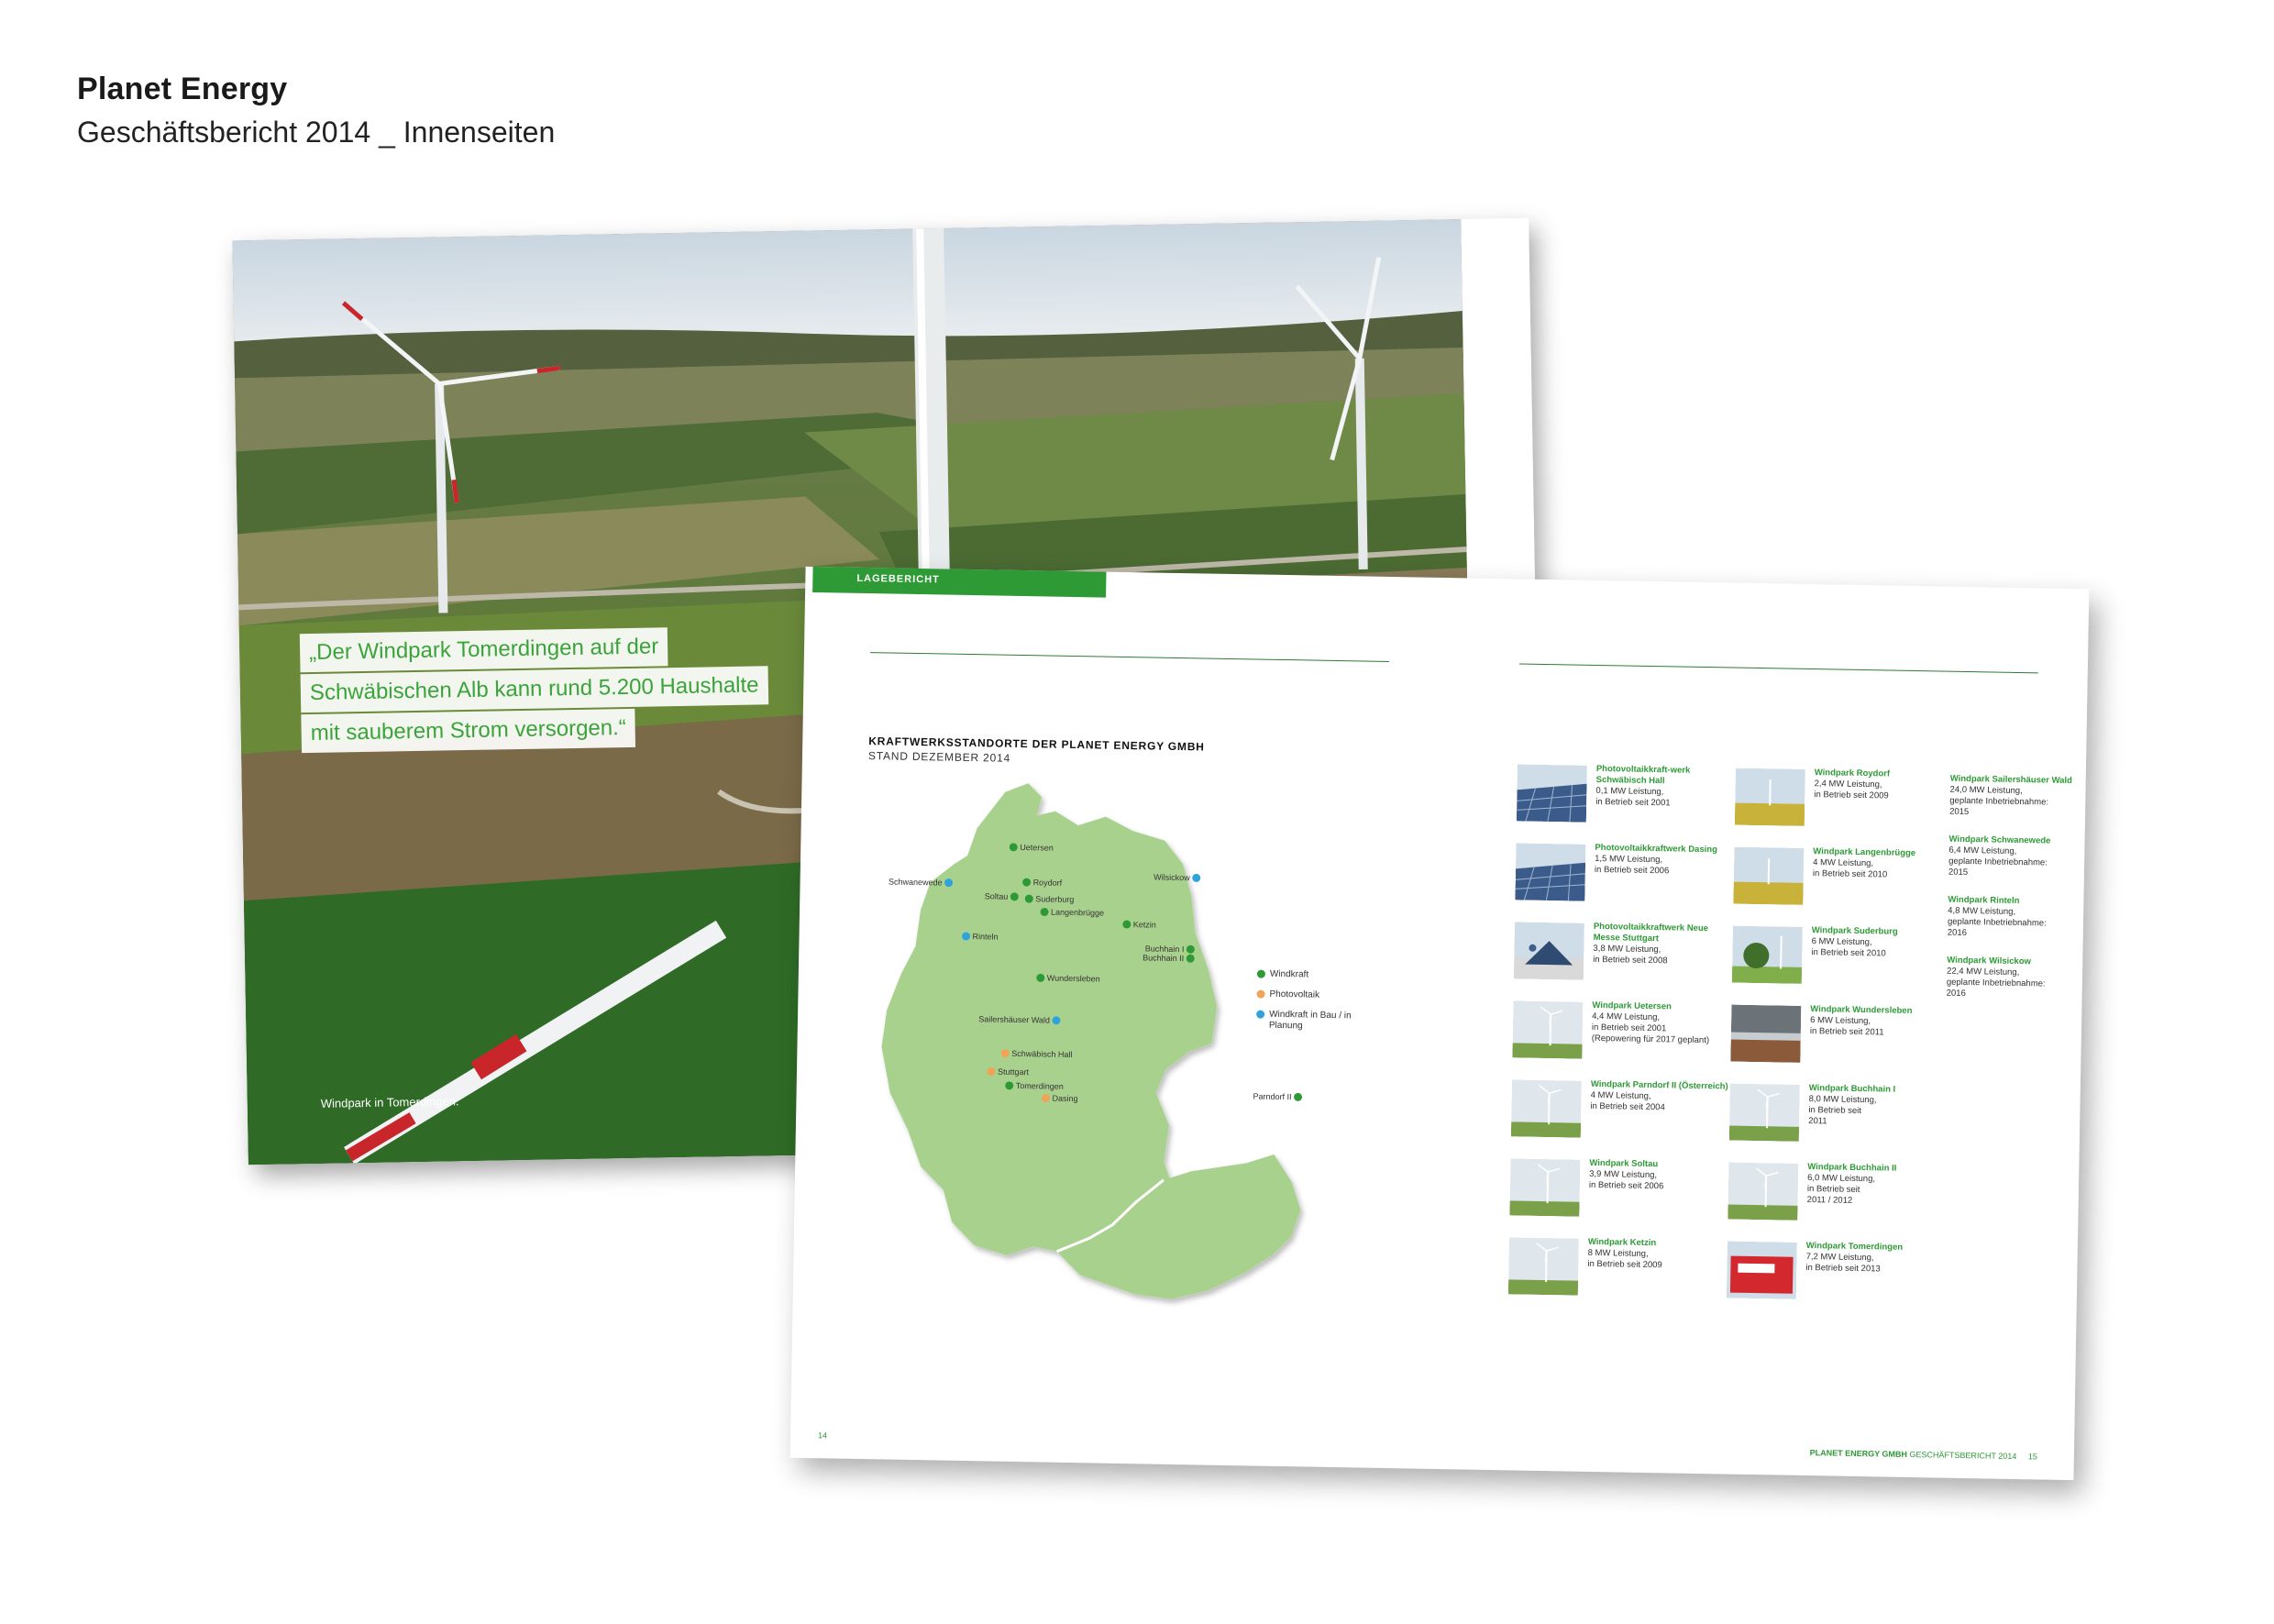 The image size is (2274, 1624). I want to click on plant-detail: 1,5 MW Leistung, in Betrieb seit 2006, so click(1632, 865).